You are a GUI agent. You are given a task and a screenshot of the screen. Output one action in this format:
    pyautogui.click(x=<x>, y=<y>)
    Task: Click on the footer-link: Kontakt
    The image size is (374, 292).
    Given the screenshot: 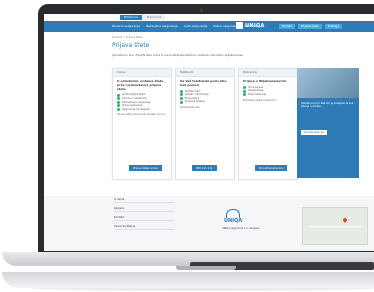 What is the action you would take?
    pyautogui.click(x=144, y=218)
    